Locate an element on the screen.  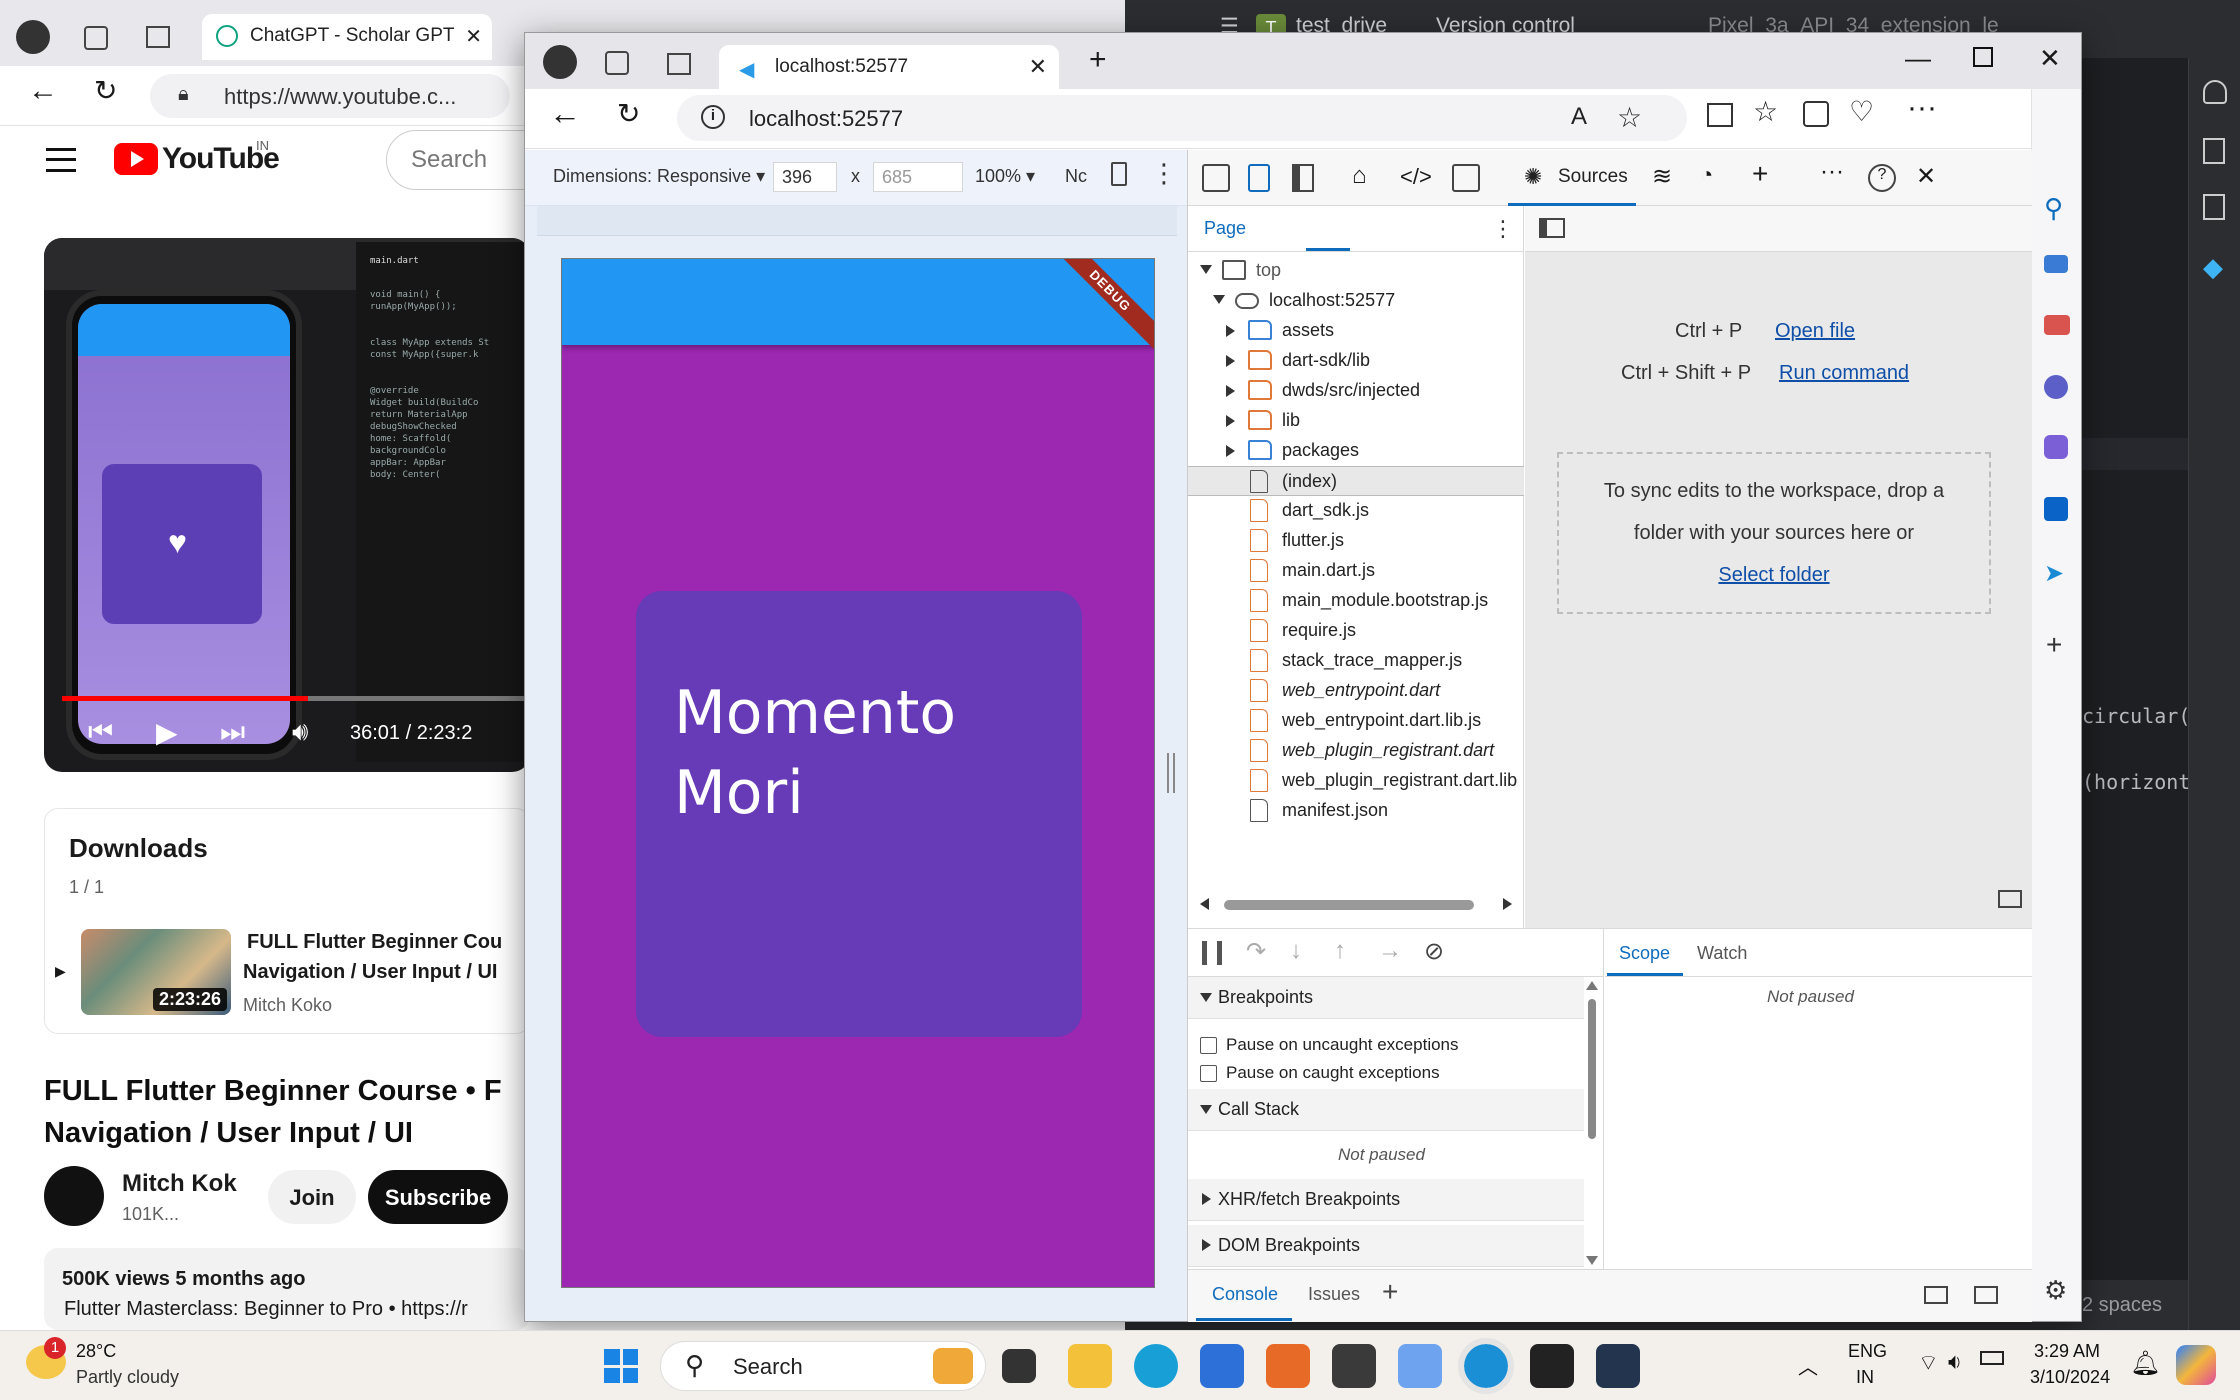
step-into-icon: ↓ is located at coordinates (1296, 951).